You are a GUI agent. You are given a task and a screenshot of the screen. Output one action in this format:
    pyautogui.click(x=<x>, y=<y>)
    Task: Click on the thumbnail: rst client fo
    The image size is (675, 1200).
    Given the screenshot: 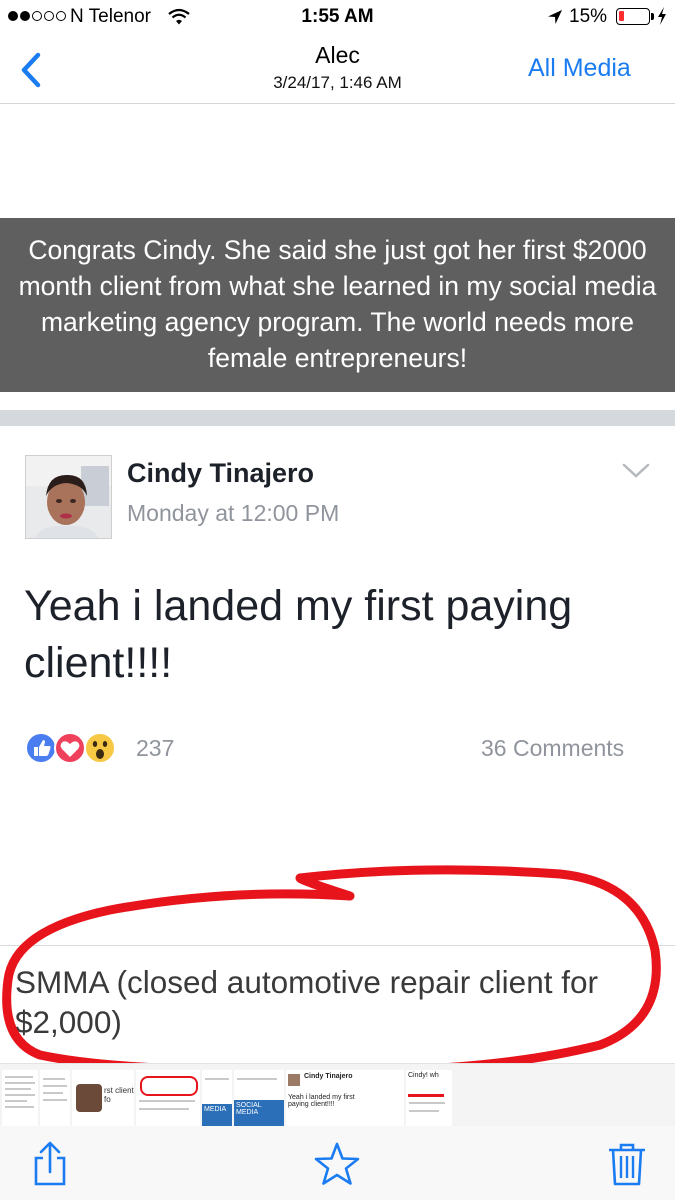 What is the action you would take?
    pyautogui.click(x=103, y=1098)
    